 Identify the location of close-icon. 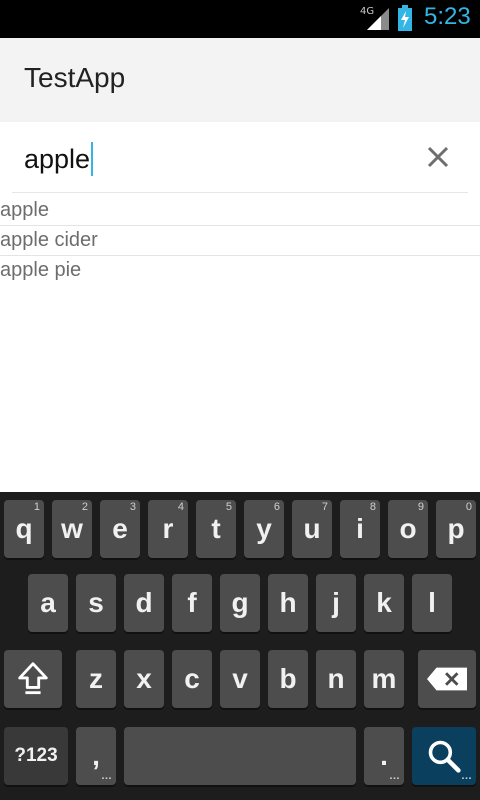
(438, 158).